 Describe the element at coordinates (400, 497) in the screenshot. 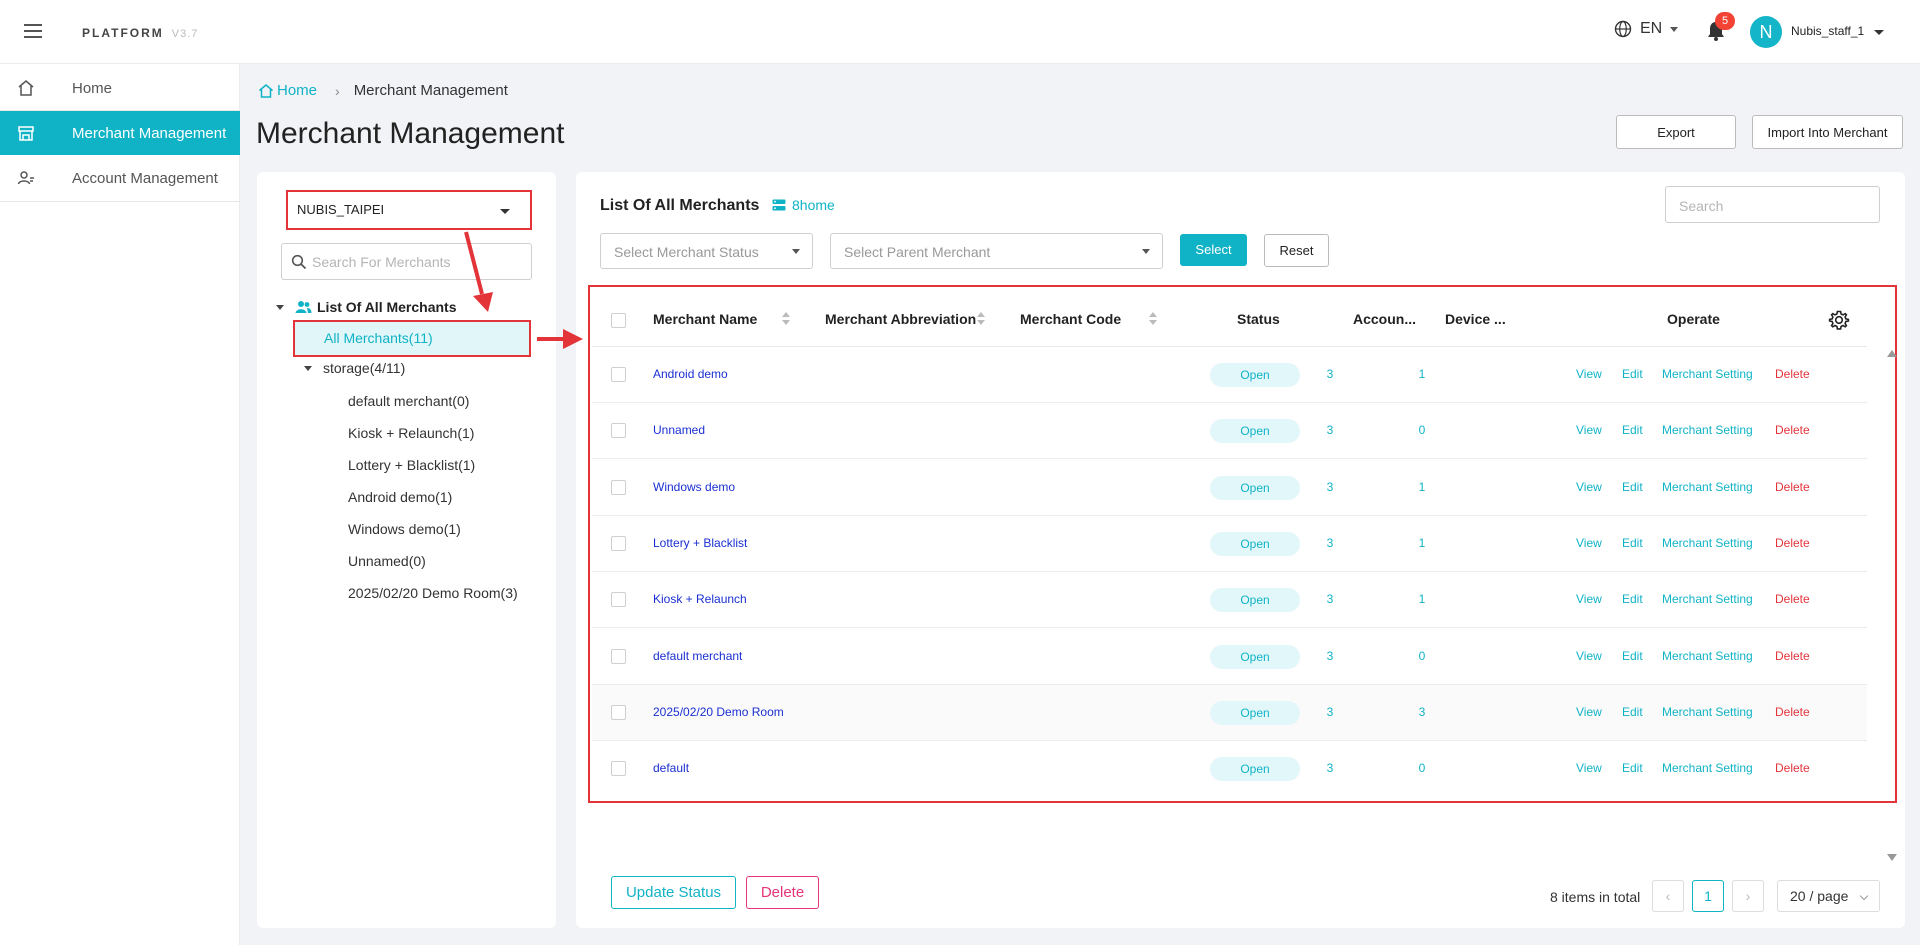

I see `tree-item: Android demo(1)` at that location.